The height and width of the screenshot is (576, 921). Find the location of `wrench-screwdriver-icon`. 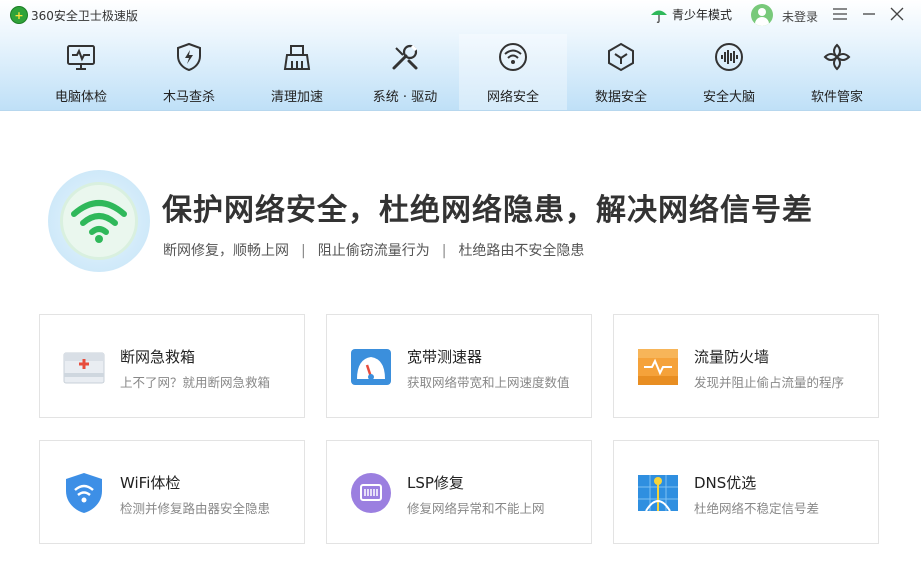

wrench-screwdriver-icon is located at coordinates (405, 57).